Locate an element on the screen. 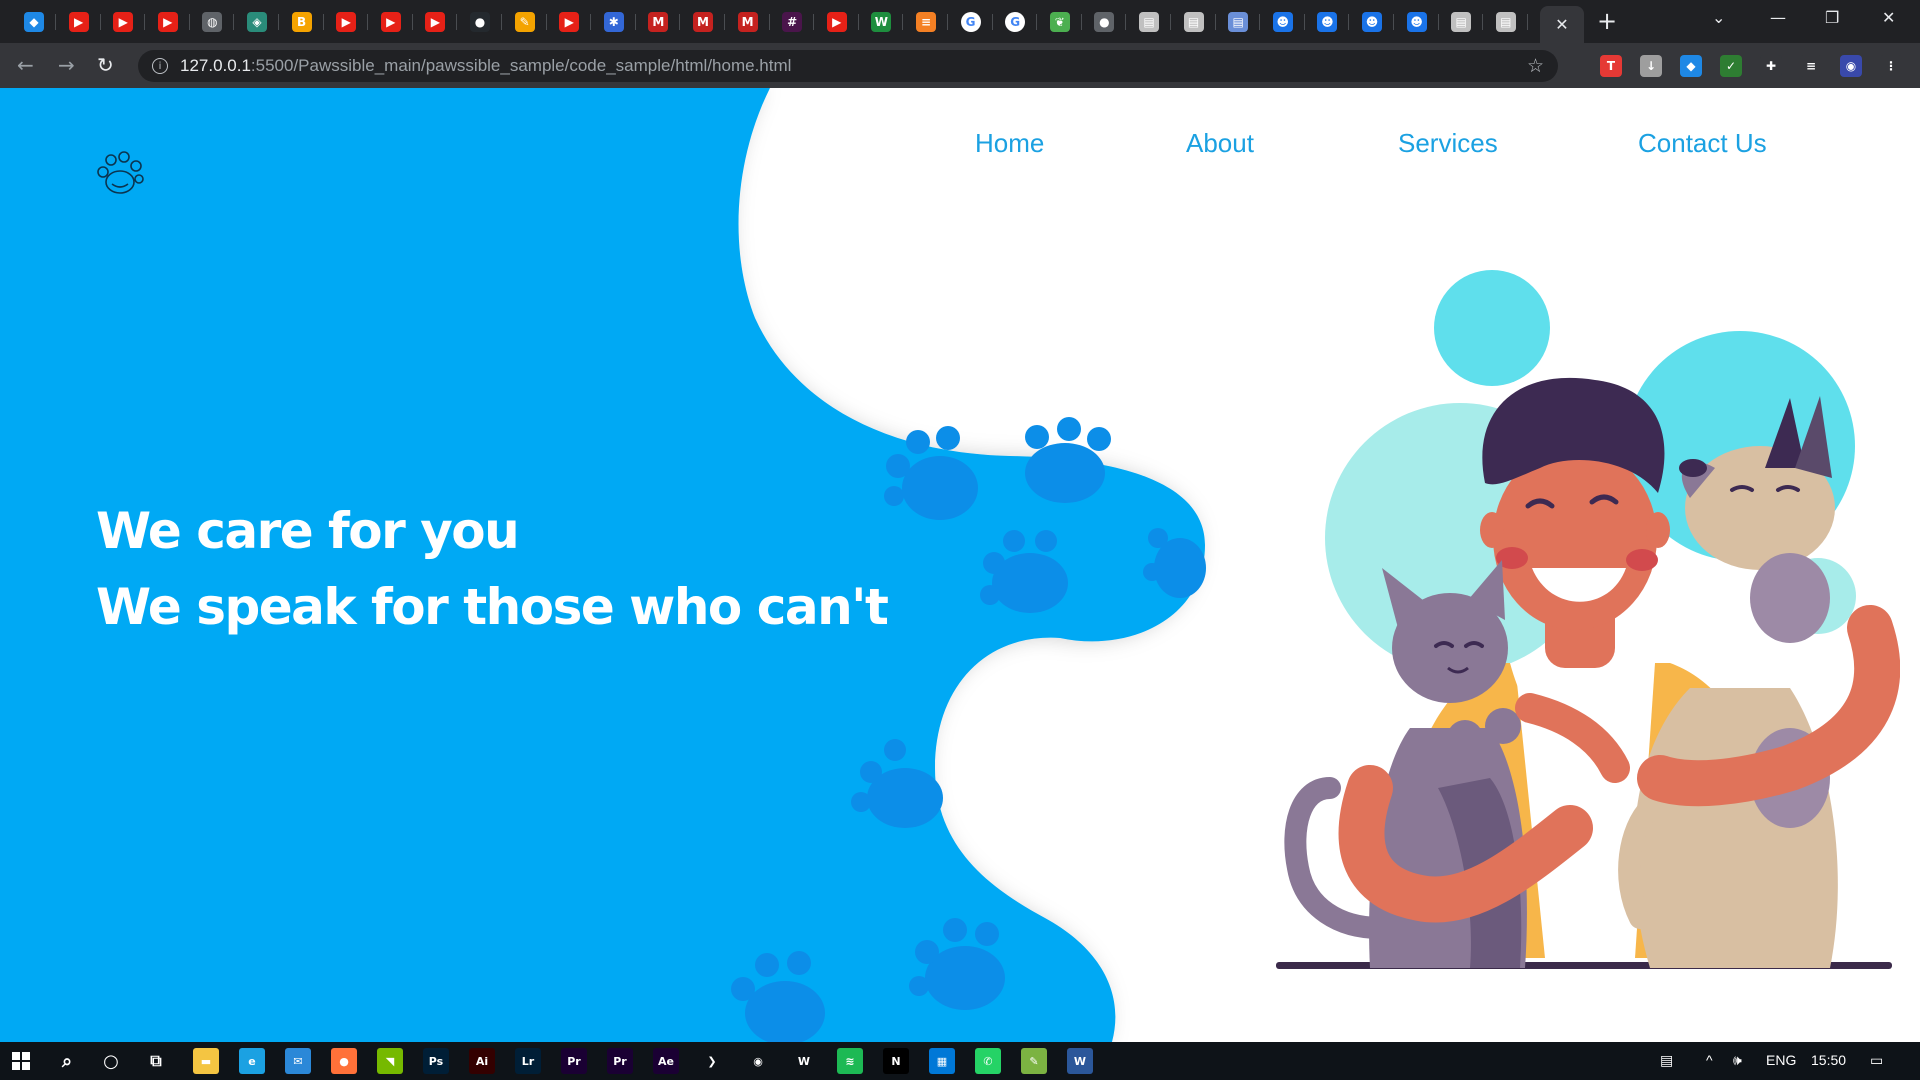 The image size is (1920, 1080). bookmark-star-icon: ☆ is located at coordinates (1535, 66).